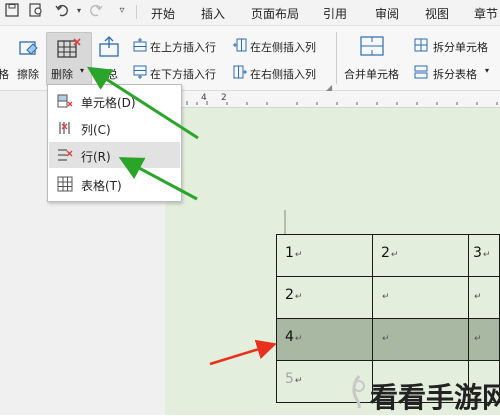 The height and width of the screenshot is (416, 500). What do you see at coordinates (289, 337) in the screenshot?
I see `cell-text: 4` at bounding box center [289, 337].